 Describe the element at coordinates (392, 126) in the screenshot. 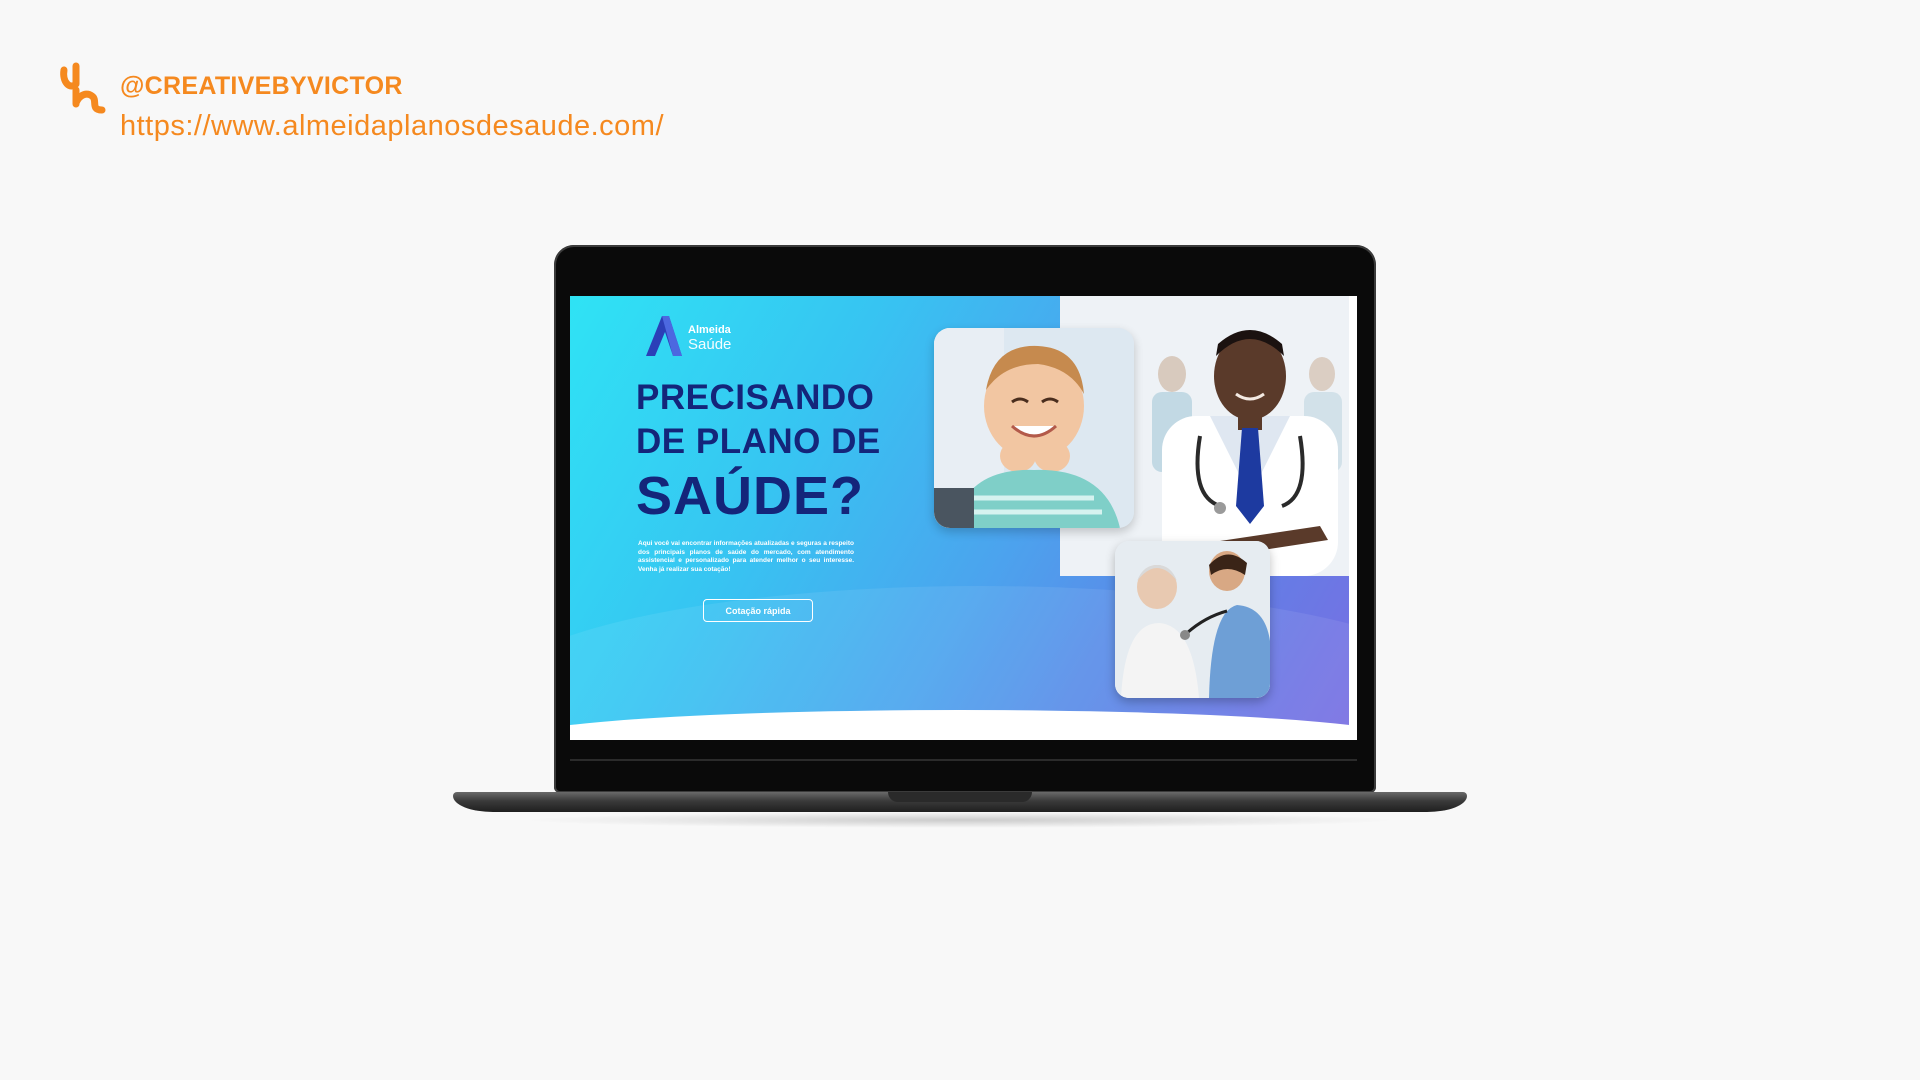

I see `credit-url: https://www.almeidaplanosdesaude.com/` at that location.